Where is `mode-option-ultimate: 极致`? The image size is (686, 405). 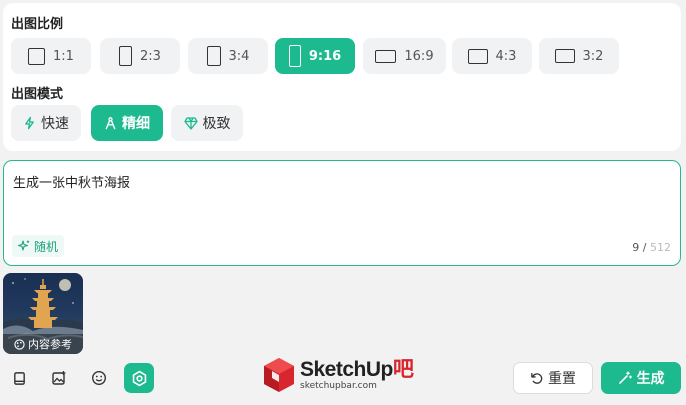
mode-option-ultimate: 极致 is located at coordinates (207, 123).